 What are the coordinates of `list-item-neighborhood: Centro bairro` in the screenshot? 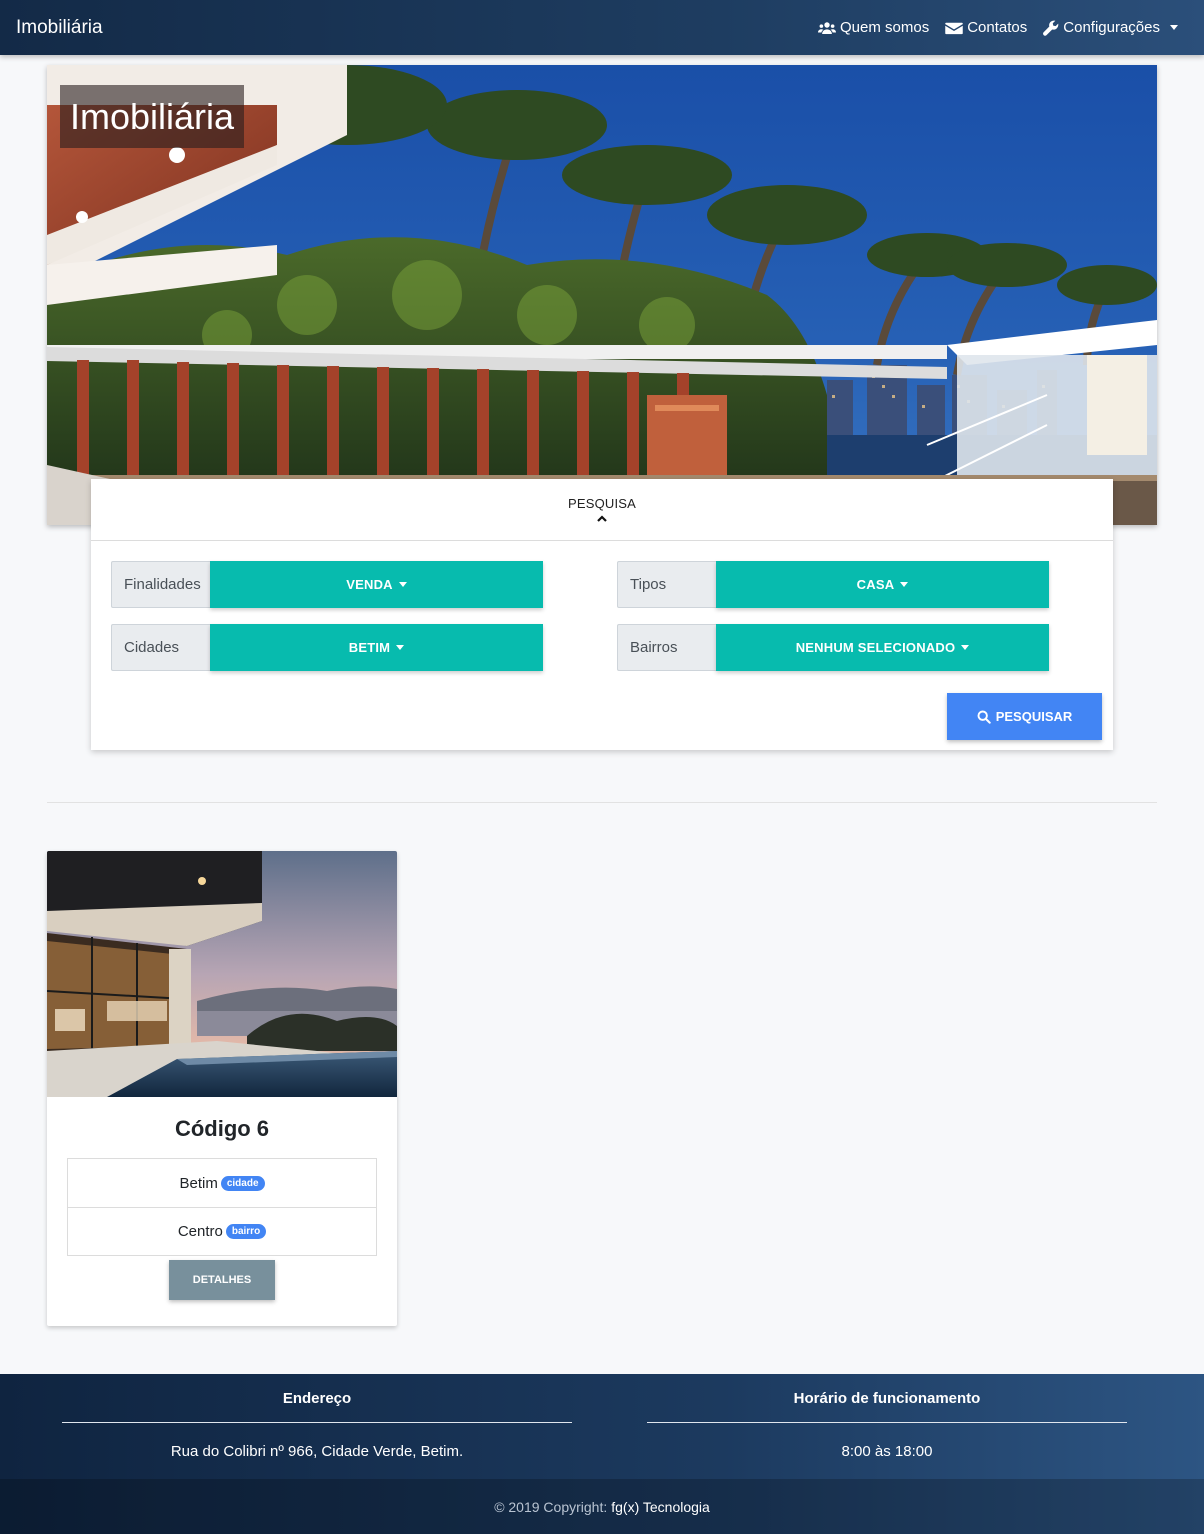 It's located at (222, 1231).